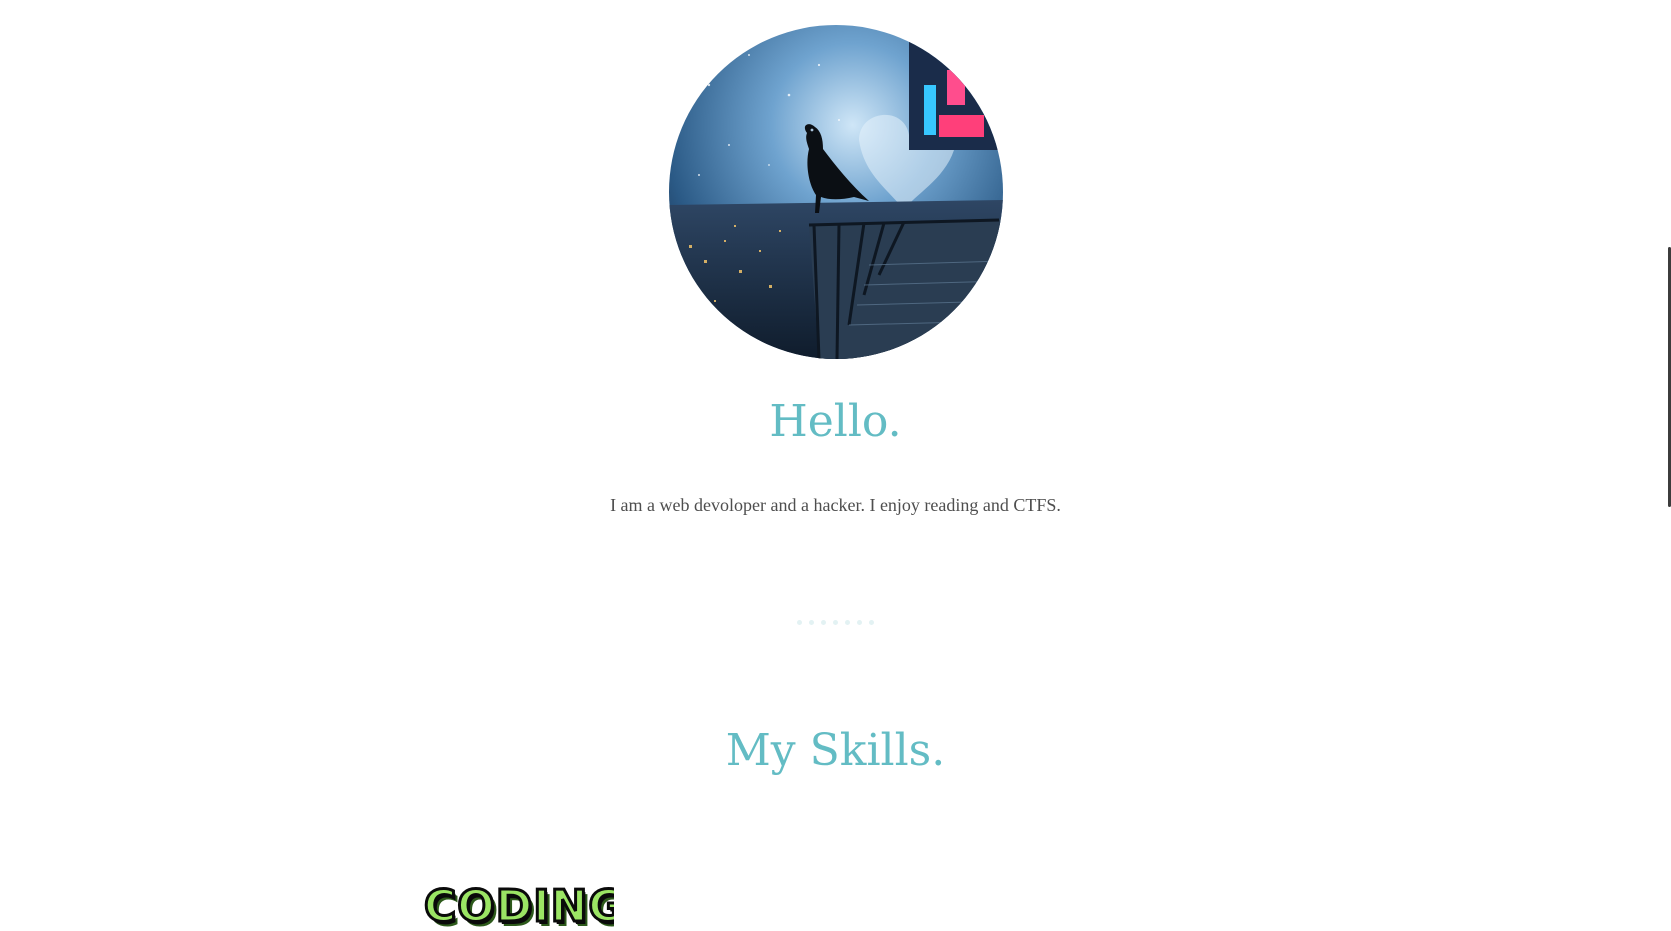 This screenshot has height=931, width=1671. I want to click on profile-avatar, so click(836, 192).